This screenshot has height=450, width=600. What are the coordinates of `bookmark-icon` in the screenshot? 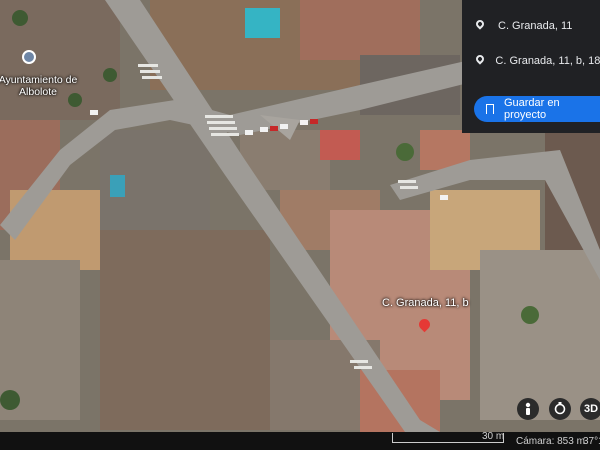 It's located at (490, 109).